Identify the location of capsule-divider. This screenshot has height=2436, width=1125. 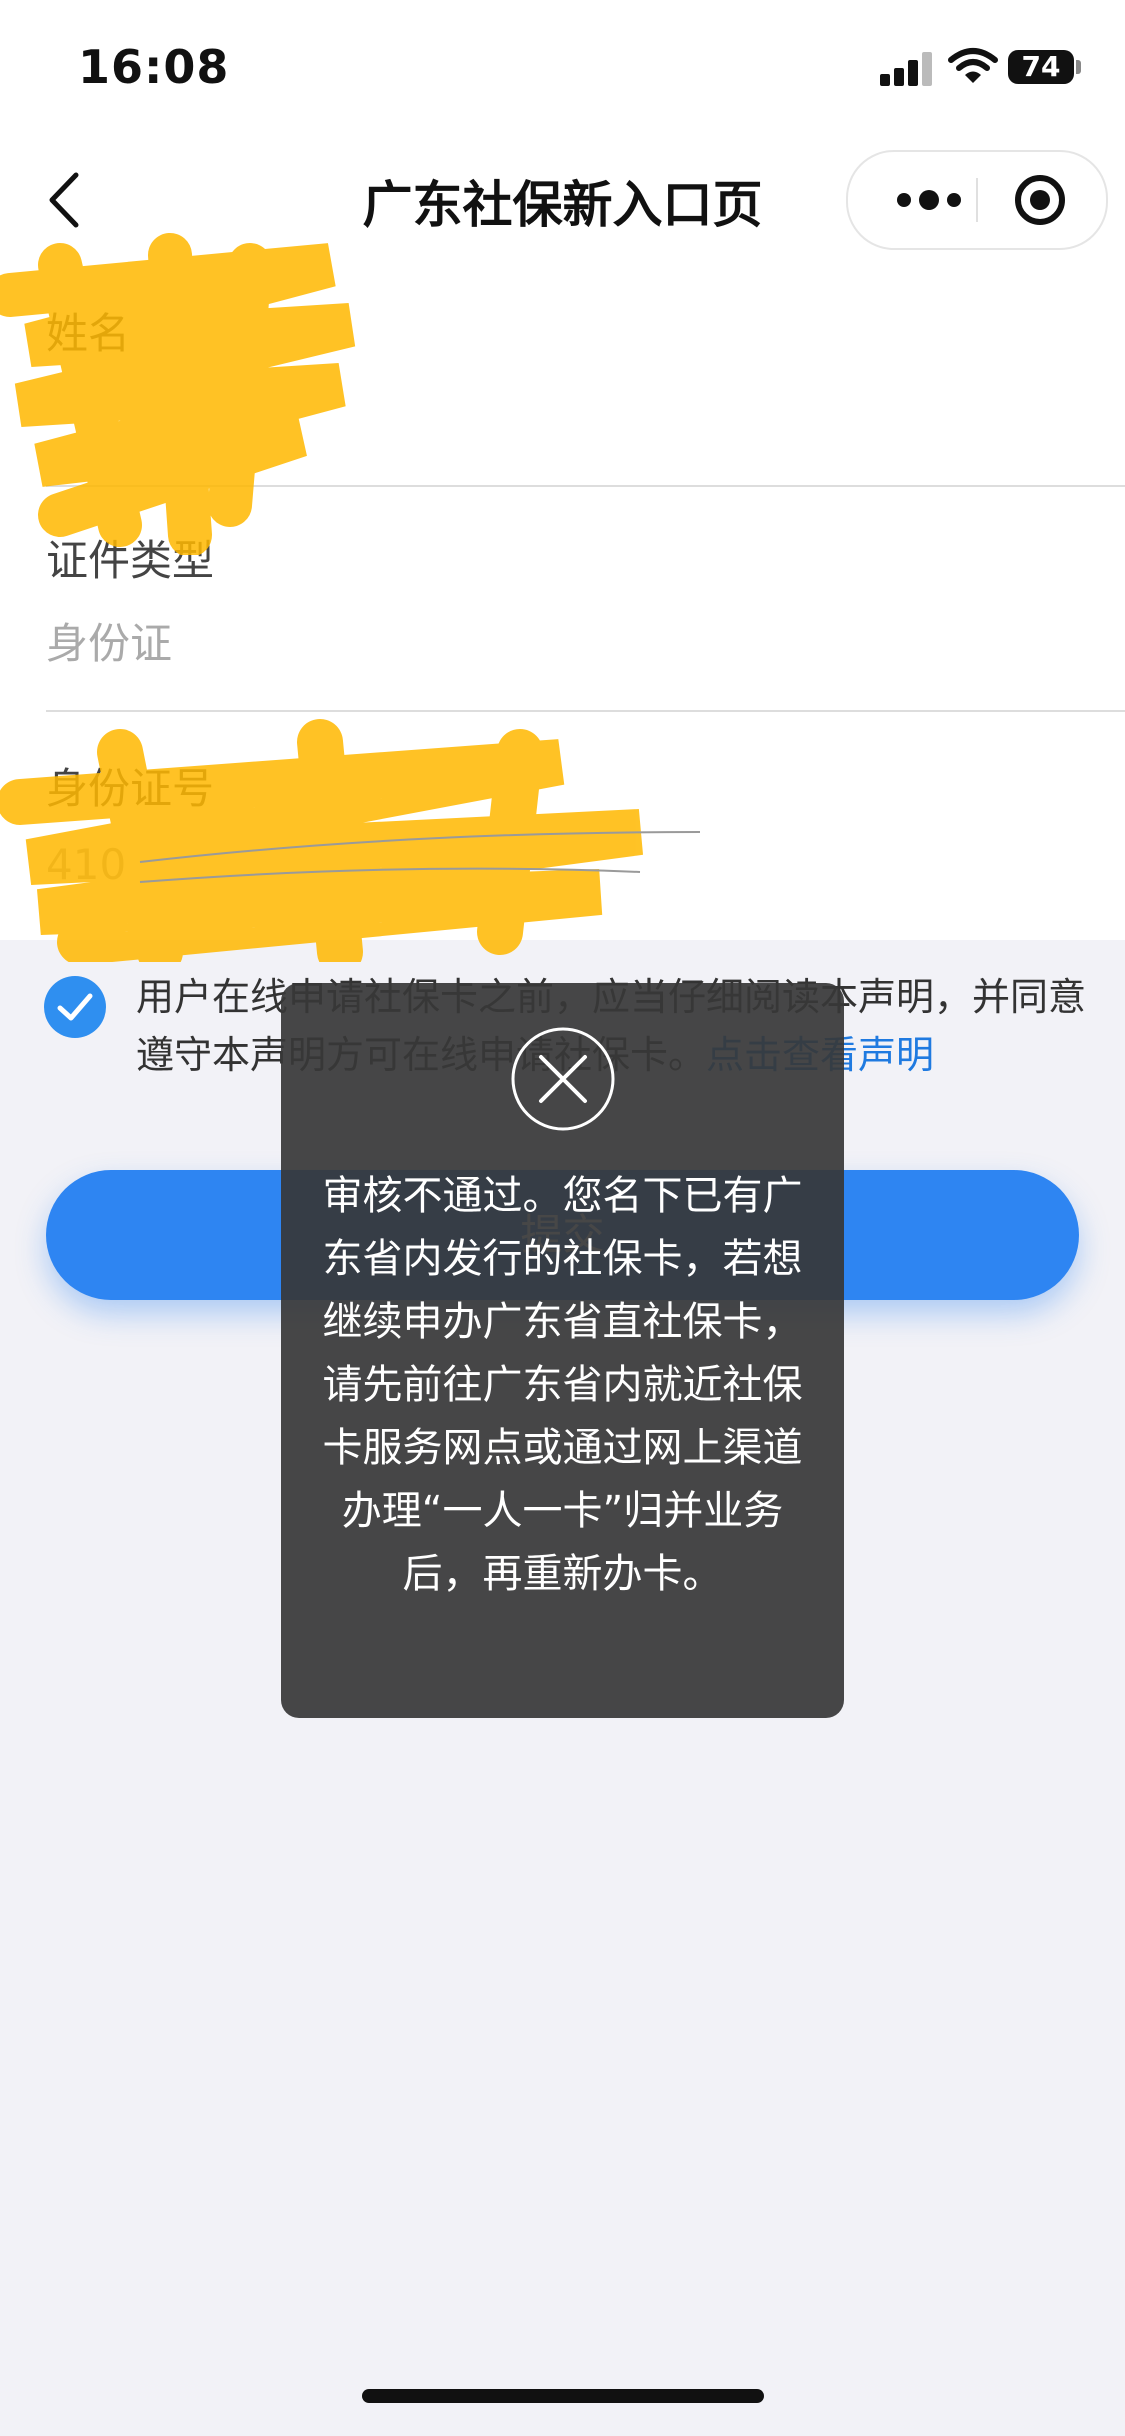
(977, 200).